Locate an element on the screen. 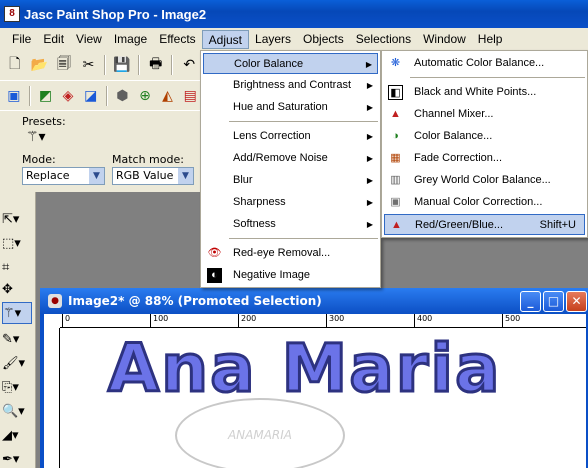 The width and height of the screenshot is (588, 468). horizontal-ruler: 0 100 200 300 400 500 is located at coordinates (323, 321).